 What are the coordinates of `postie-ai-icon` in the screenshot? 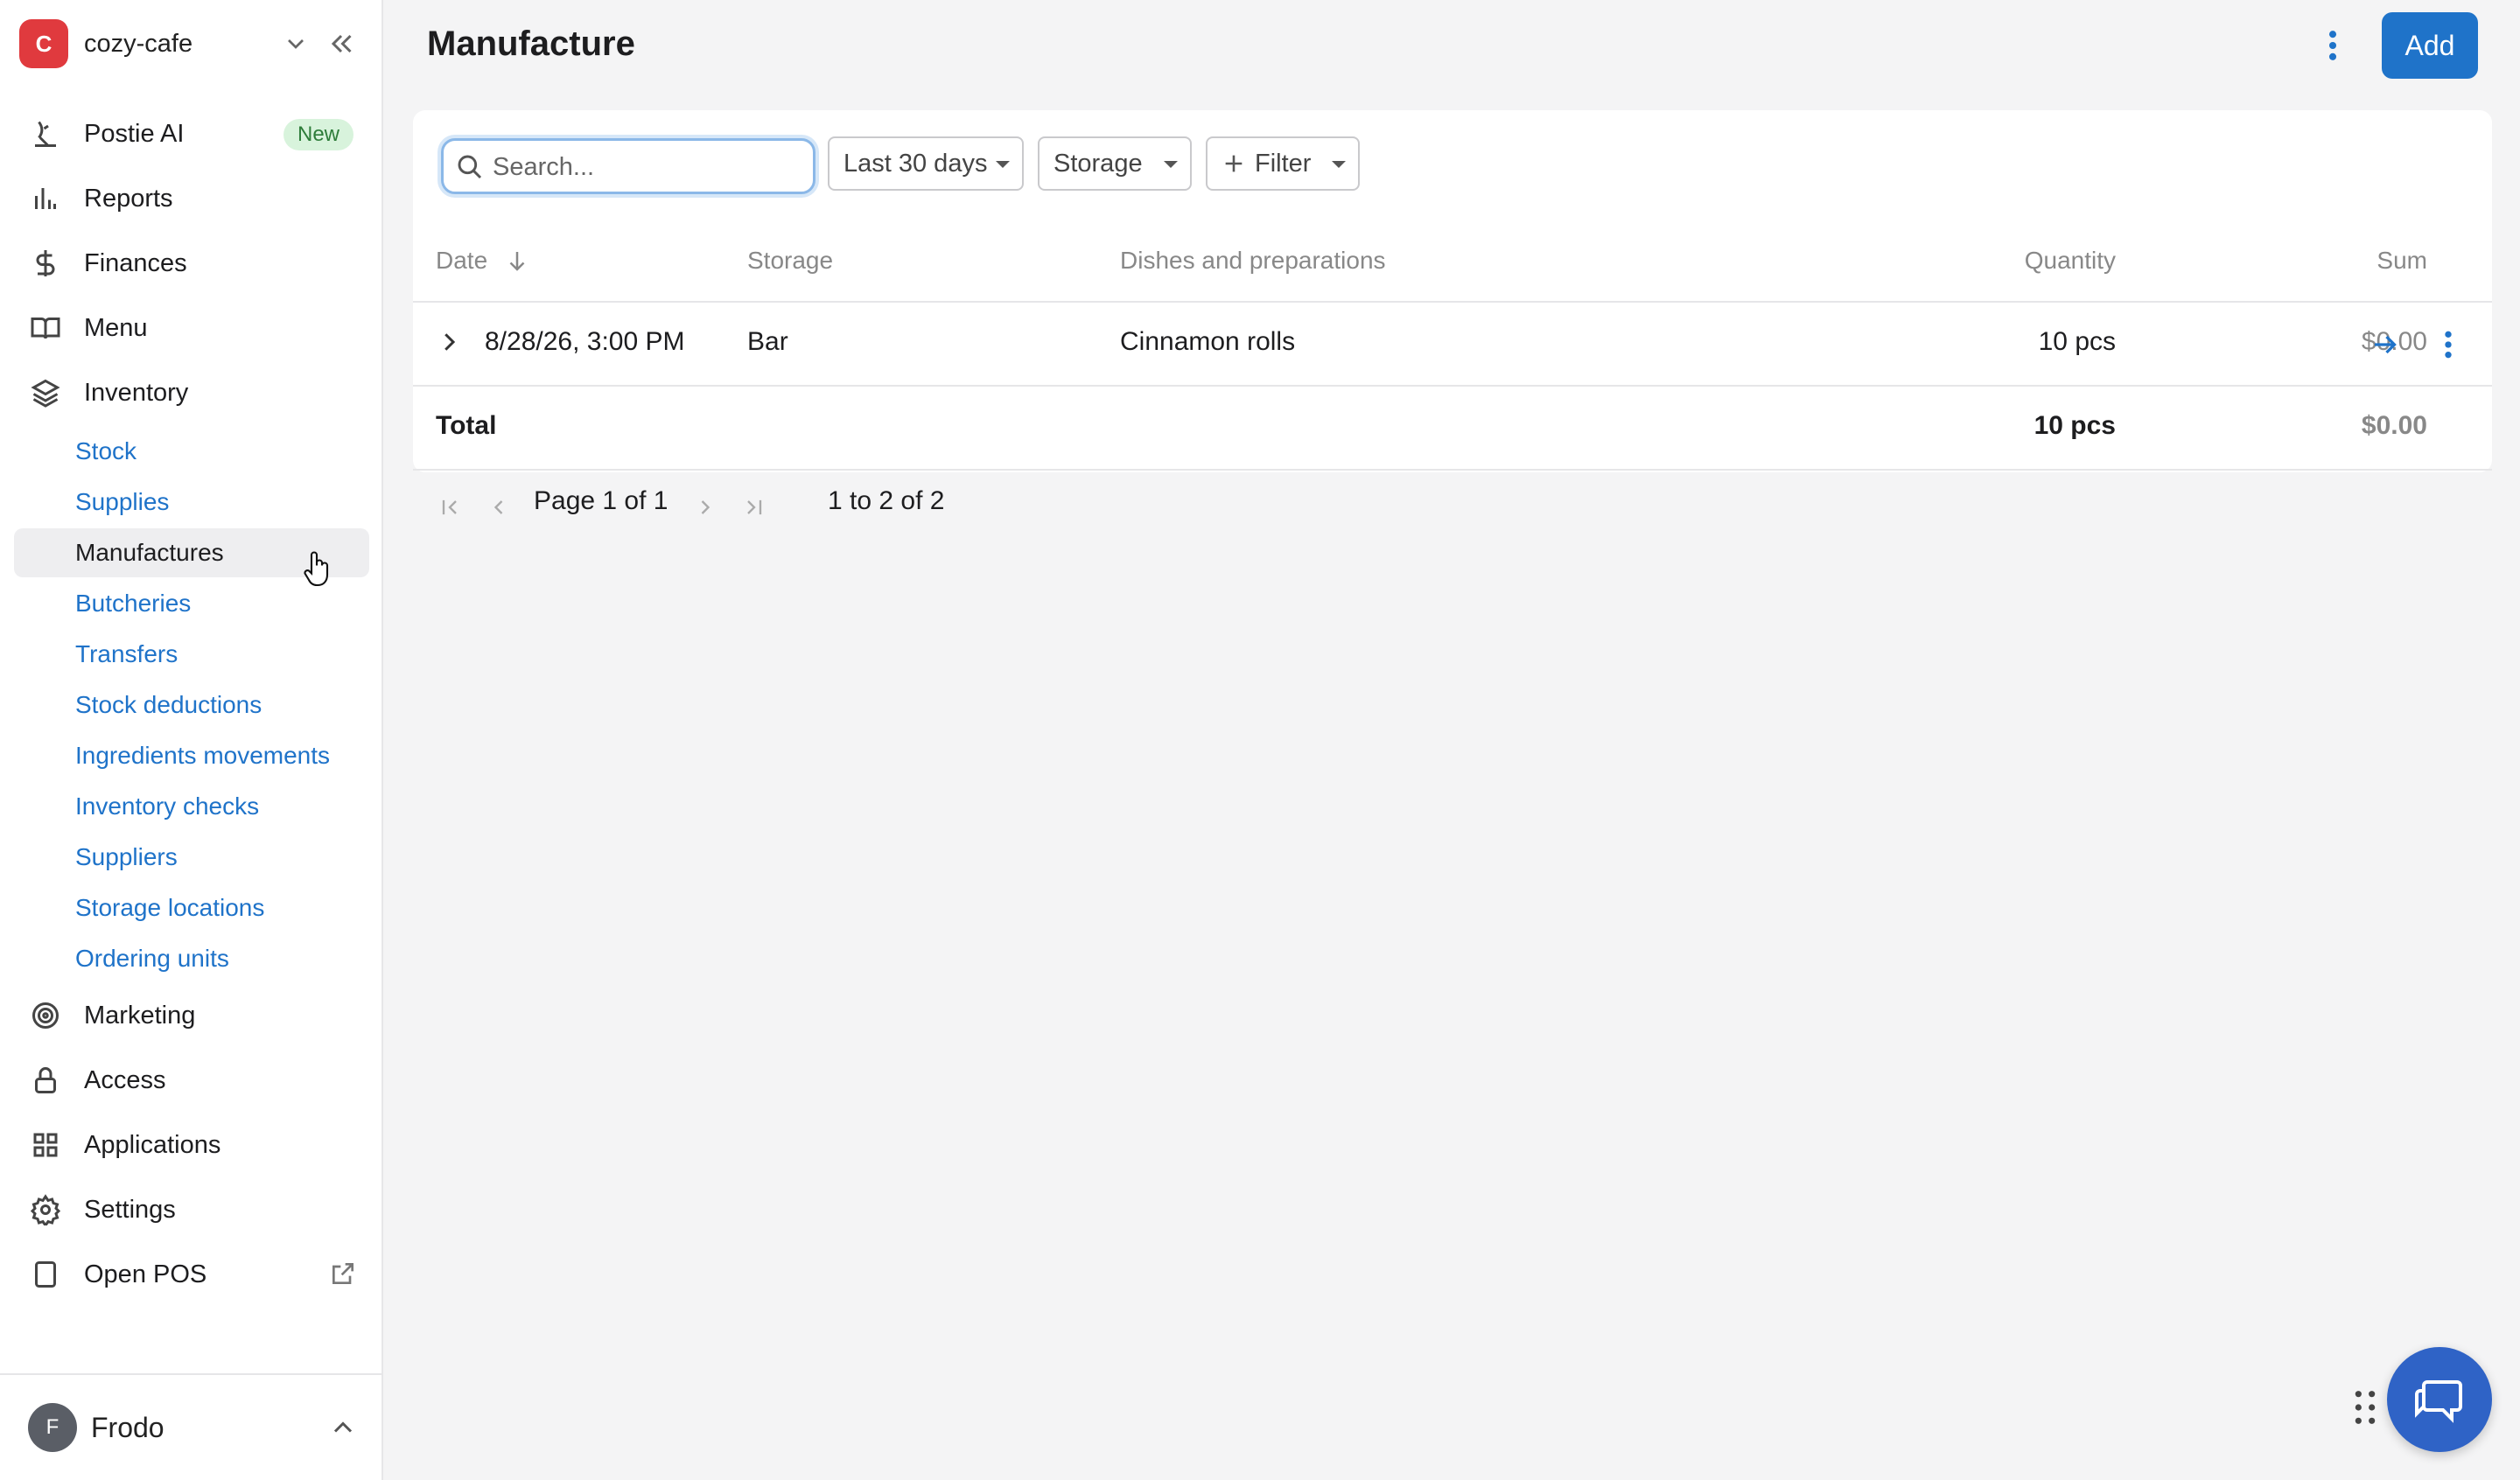 It's located at (45, 133).